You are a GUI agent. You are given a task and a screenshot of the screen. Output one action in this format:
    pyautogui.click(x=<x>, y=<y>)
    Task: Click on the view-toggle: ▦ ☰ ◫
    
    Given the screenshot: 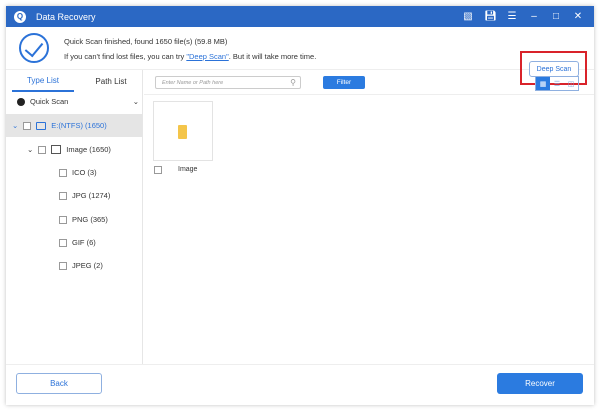 What is the action you would take?
    pyautogui.click(x=557, y=83)
    